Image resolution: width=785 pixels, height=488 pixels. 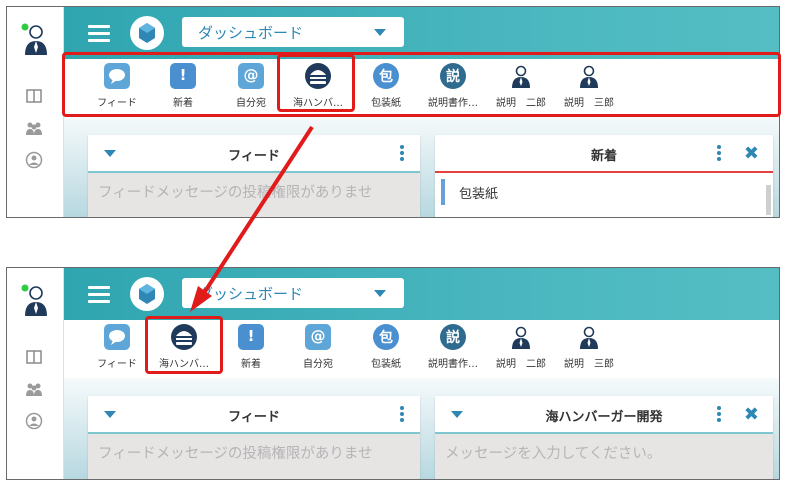 I want to click on card-title: 海ハンバーガー開発, so click(x=604, y=417).